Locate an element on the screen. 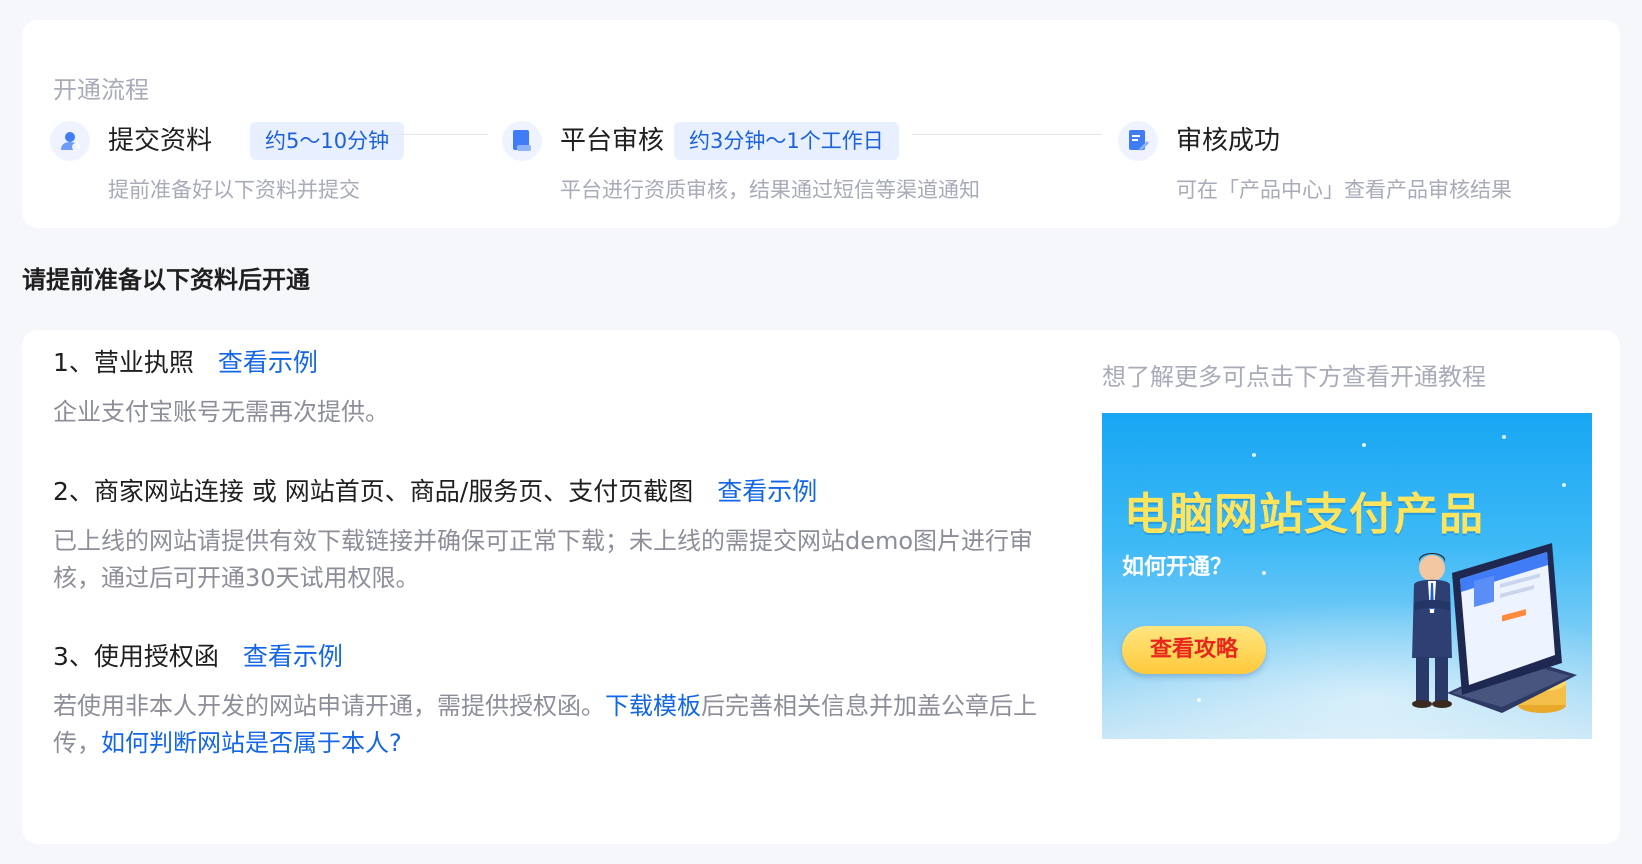 The width and height of the screenshot is (1642, 864). download-template-link: 下载模板 is located at coordinates (653, 706).